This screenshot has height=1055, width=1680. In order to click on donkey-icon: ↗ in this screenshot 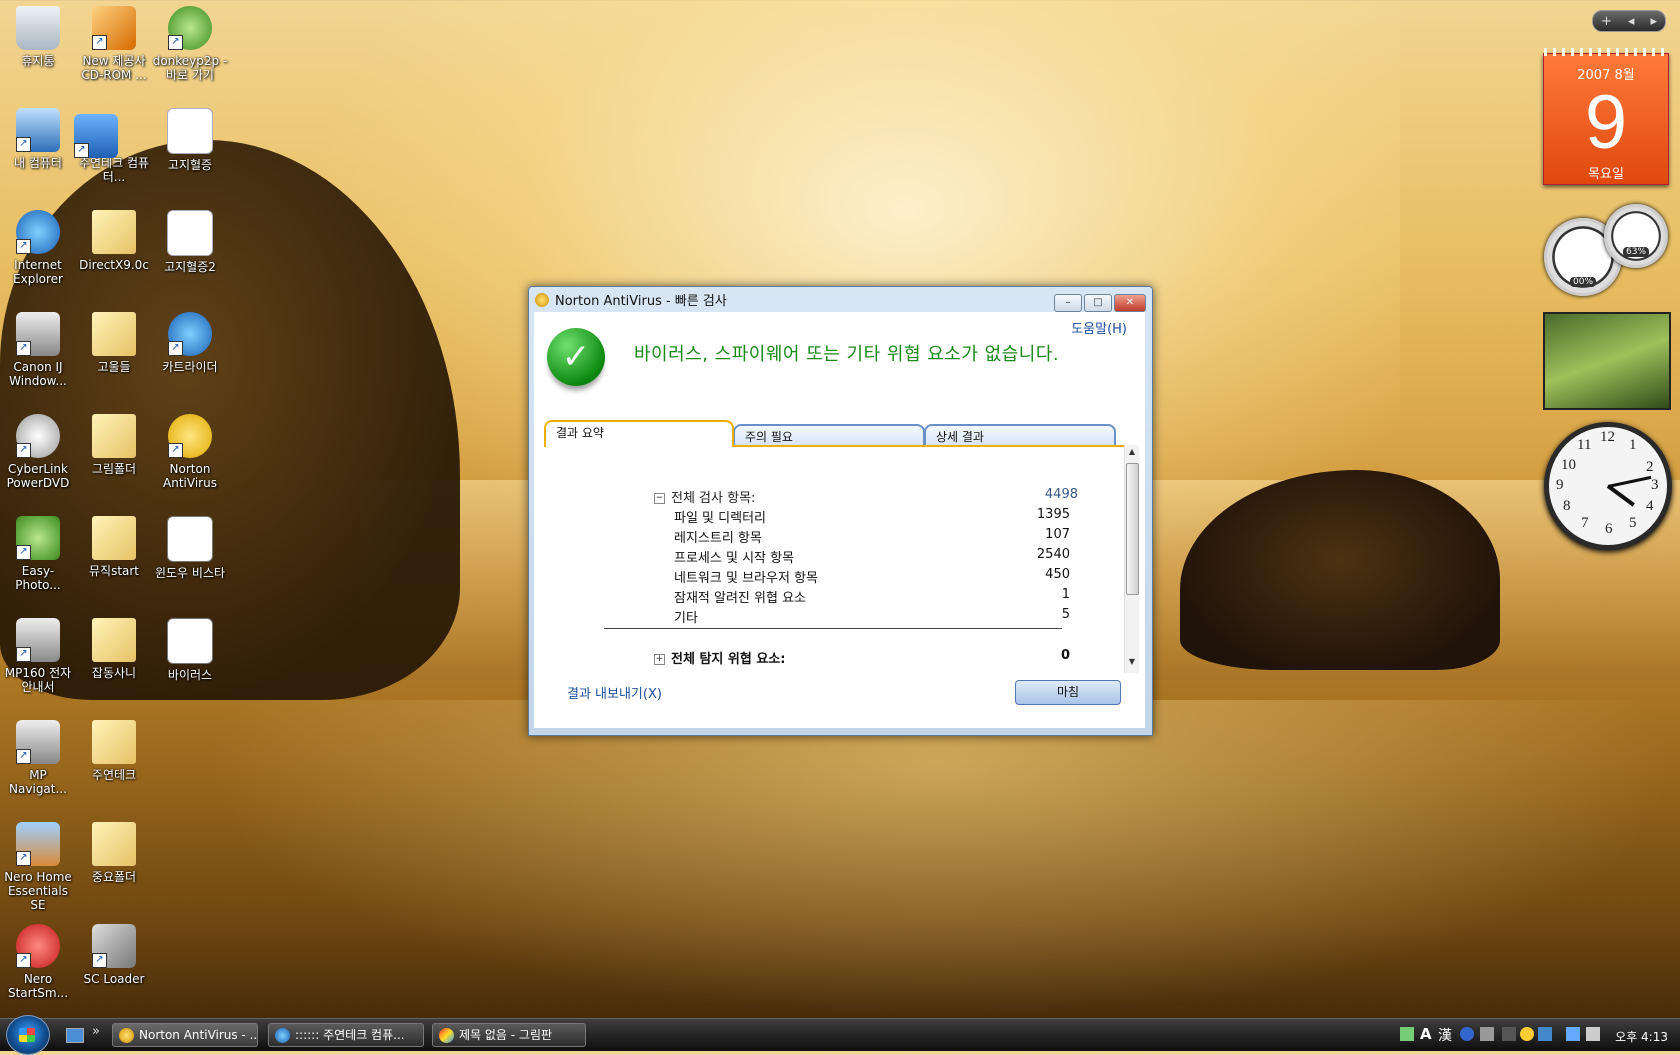, I will do `click(190, 28)`.